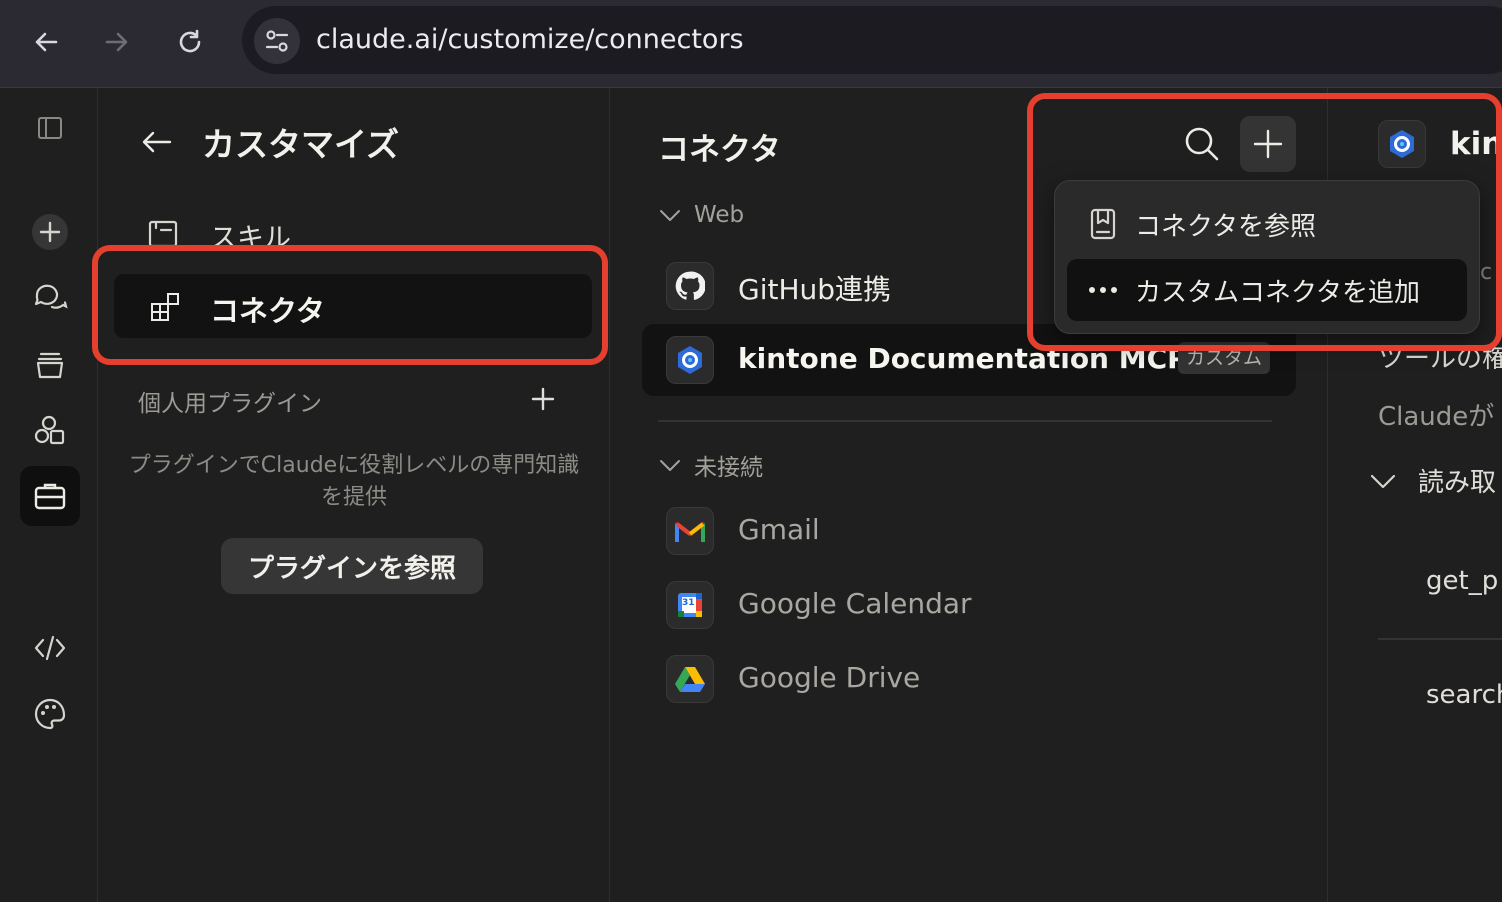 Image resolution: width=1502 pixels, height=902 pixels. I want to click on shapes-icon, so click(49, 430).